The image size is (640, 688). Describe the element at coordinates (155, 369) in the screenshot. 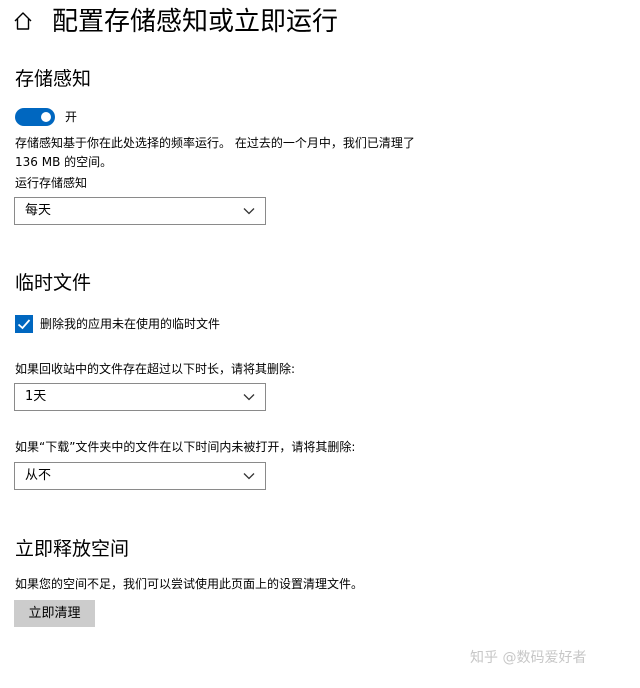

I see `recycle-bin-label: 如果回收站中的文件存在超过以下时长，请将其删除:` at that location.